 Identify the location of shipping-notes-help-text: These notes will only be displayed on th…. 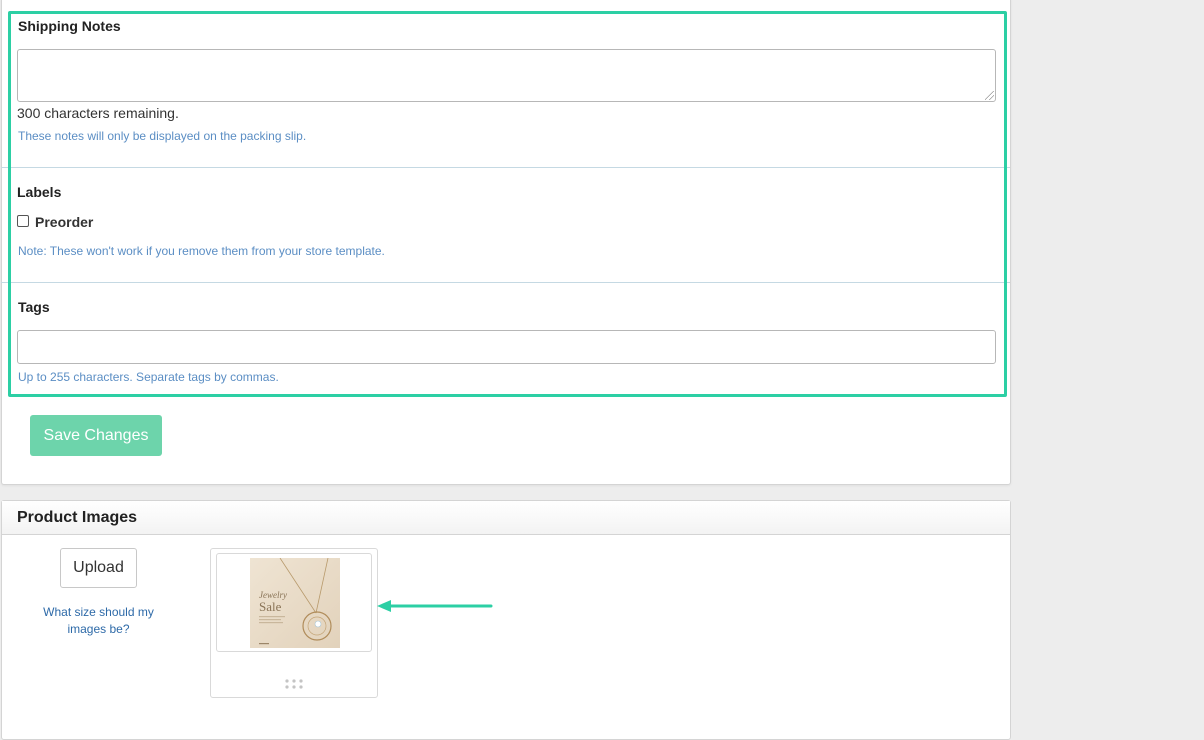
(162, 136).